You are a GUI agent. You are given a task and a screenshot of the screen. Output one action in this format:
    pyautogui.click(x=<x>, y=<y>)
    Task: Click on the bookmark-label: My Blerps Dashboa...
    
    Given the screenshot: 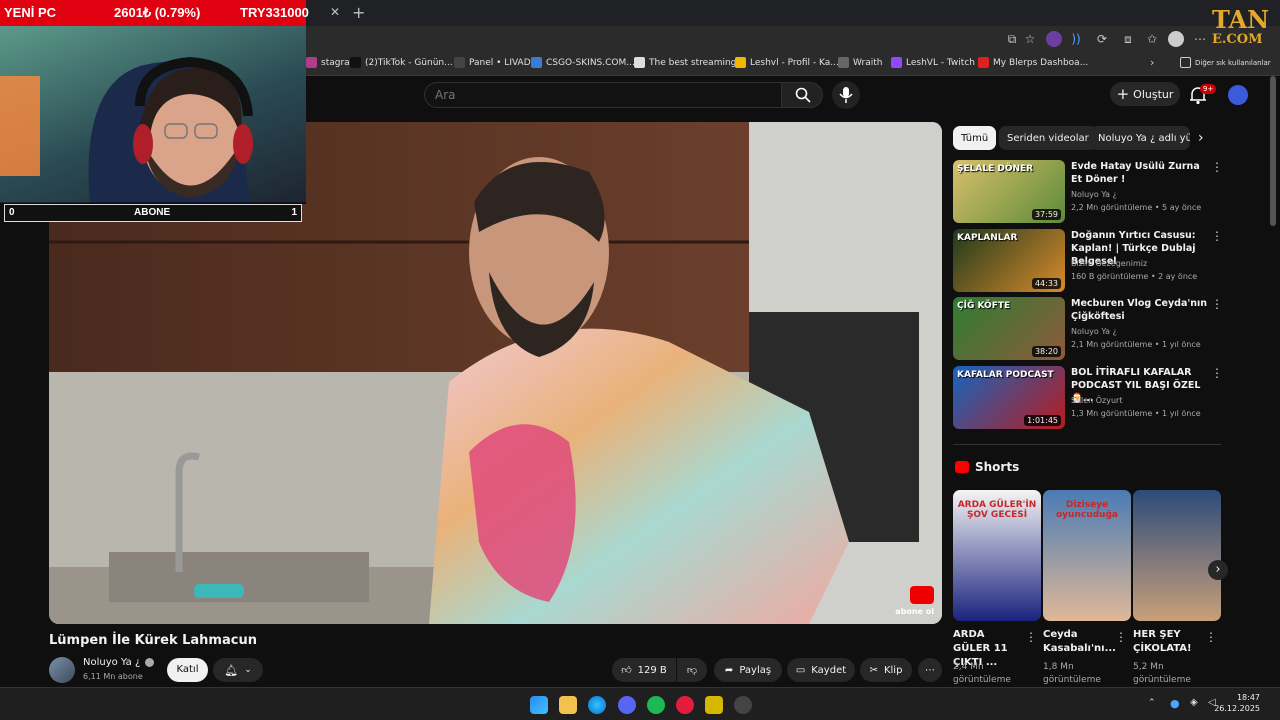 What is the action you would take?
    pyautogui.click(x=1041, y=62)
    